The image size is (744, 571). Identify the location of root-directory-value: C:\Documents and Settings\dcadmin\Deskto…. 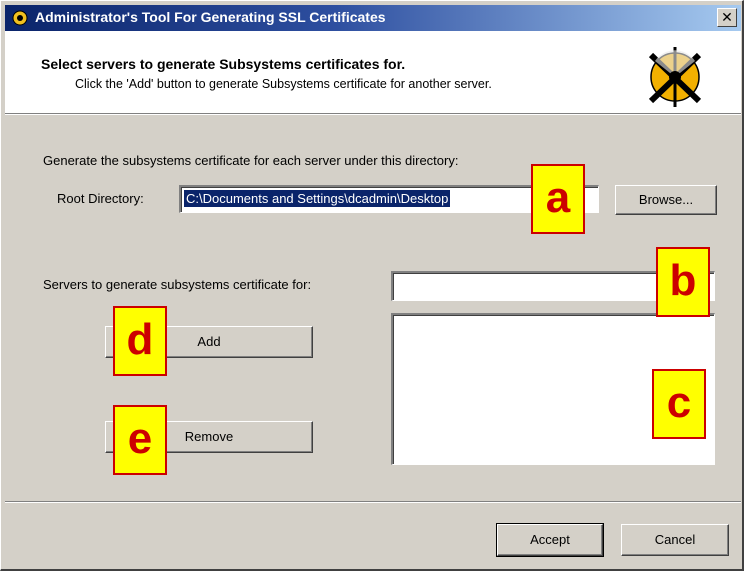
(317, 198).